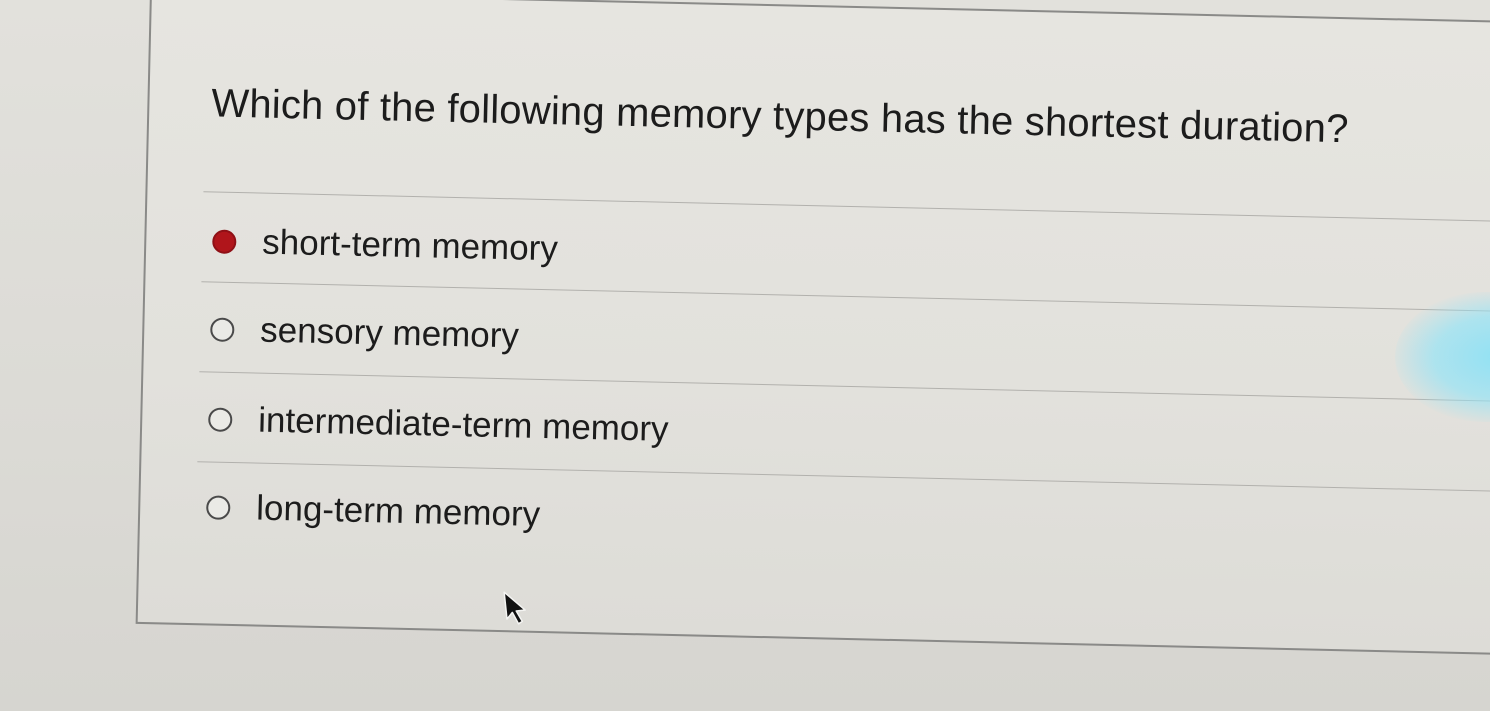 The width and height of the screenshot is (1490, 711). Describe the element at coordinates (398, 511) in the screenshot. I see `option-label: long-term memory` at that location.